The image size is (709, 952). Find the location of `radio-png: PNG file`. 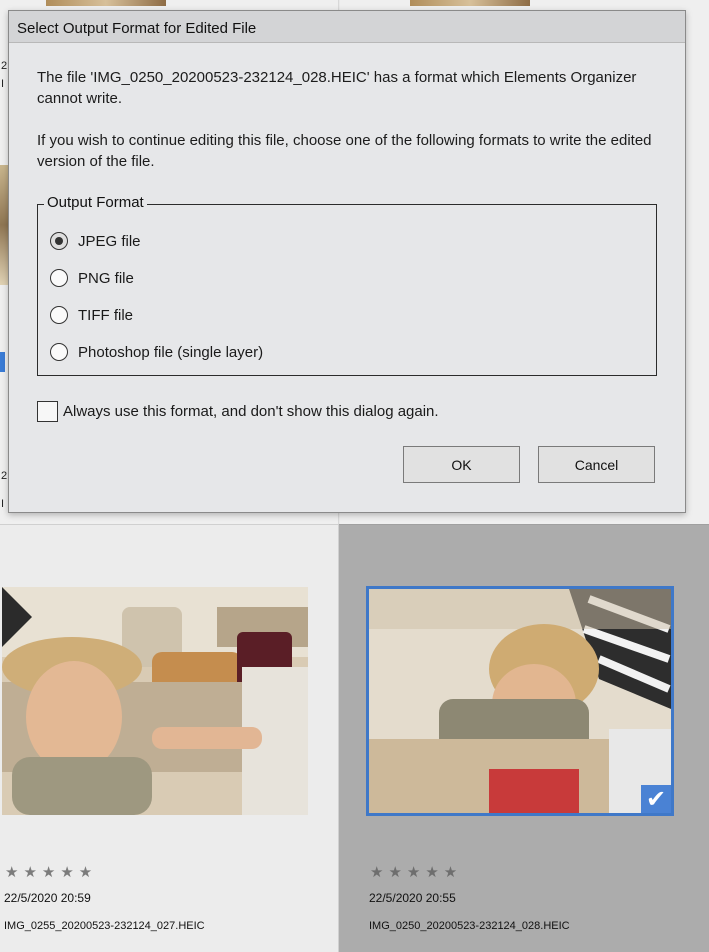

radio-png: PNG file is located at coordinates (92, 278).